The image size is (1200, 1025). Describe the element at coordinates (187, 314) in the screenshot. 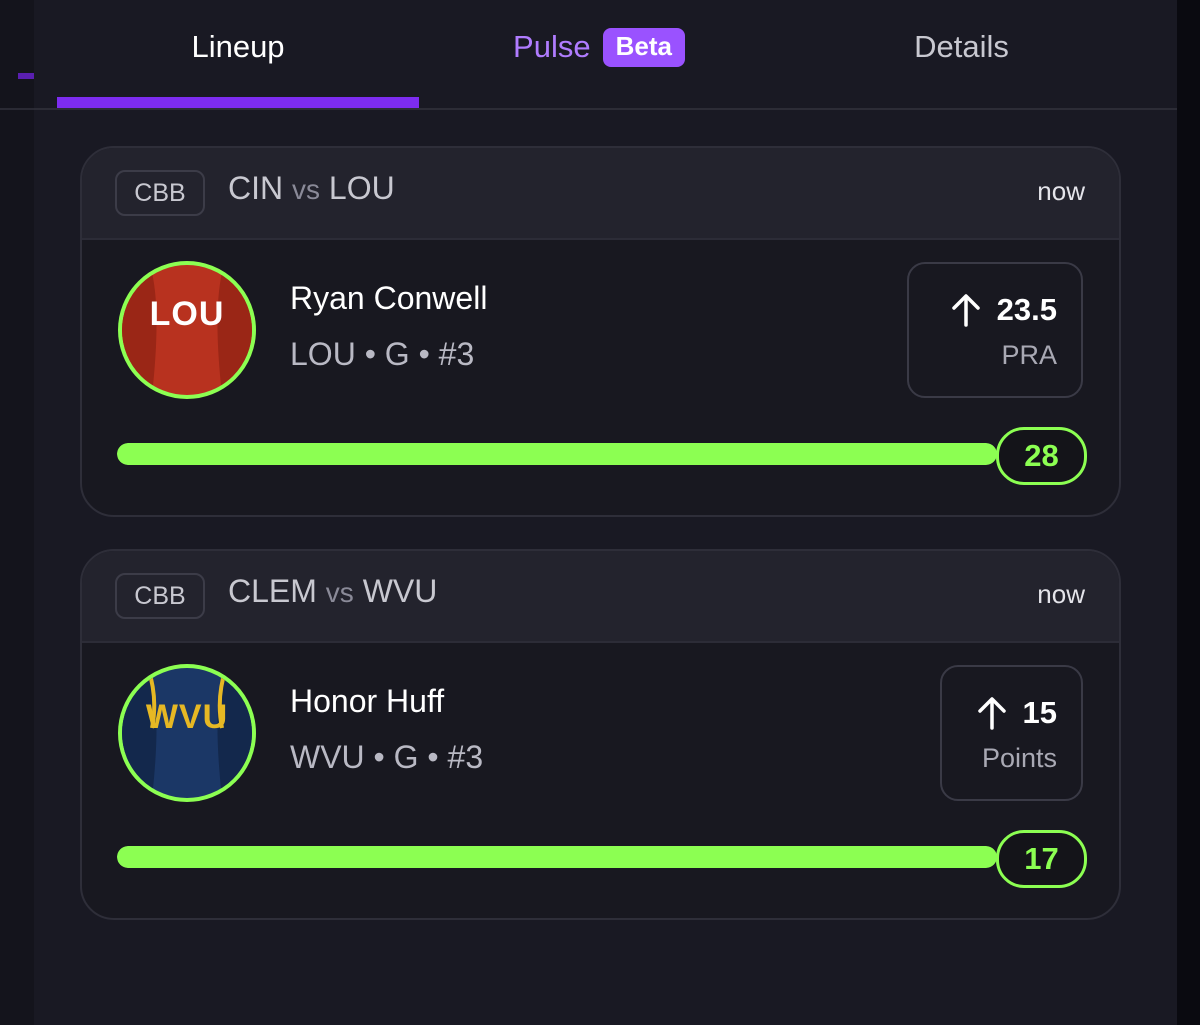

I see `jersey-label: LOU` at that location.